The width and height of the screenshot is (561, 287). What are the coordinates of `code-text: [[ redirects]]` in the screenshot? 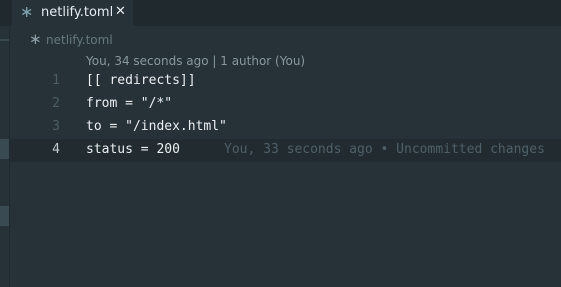 It's located at (141, 81).